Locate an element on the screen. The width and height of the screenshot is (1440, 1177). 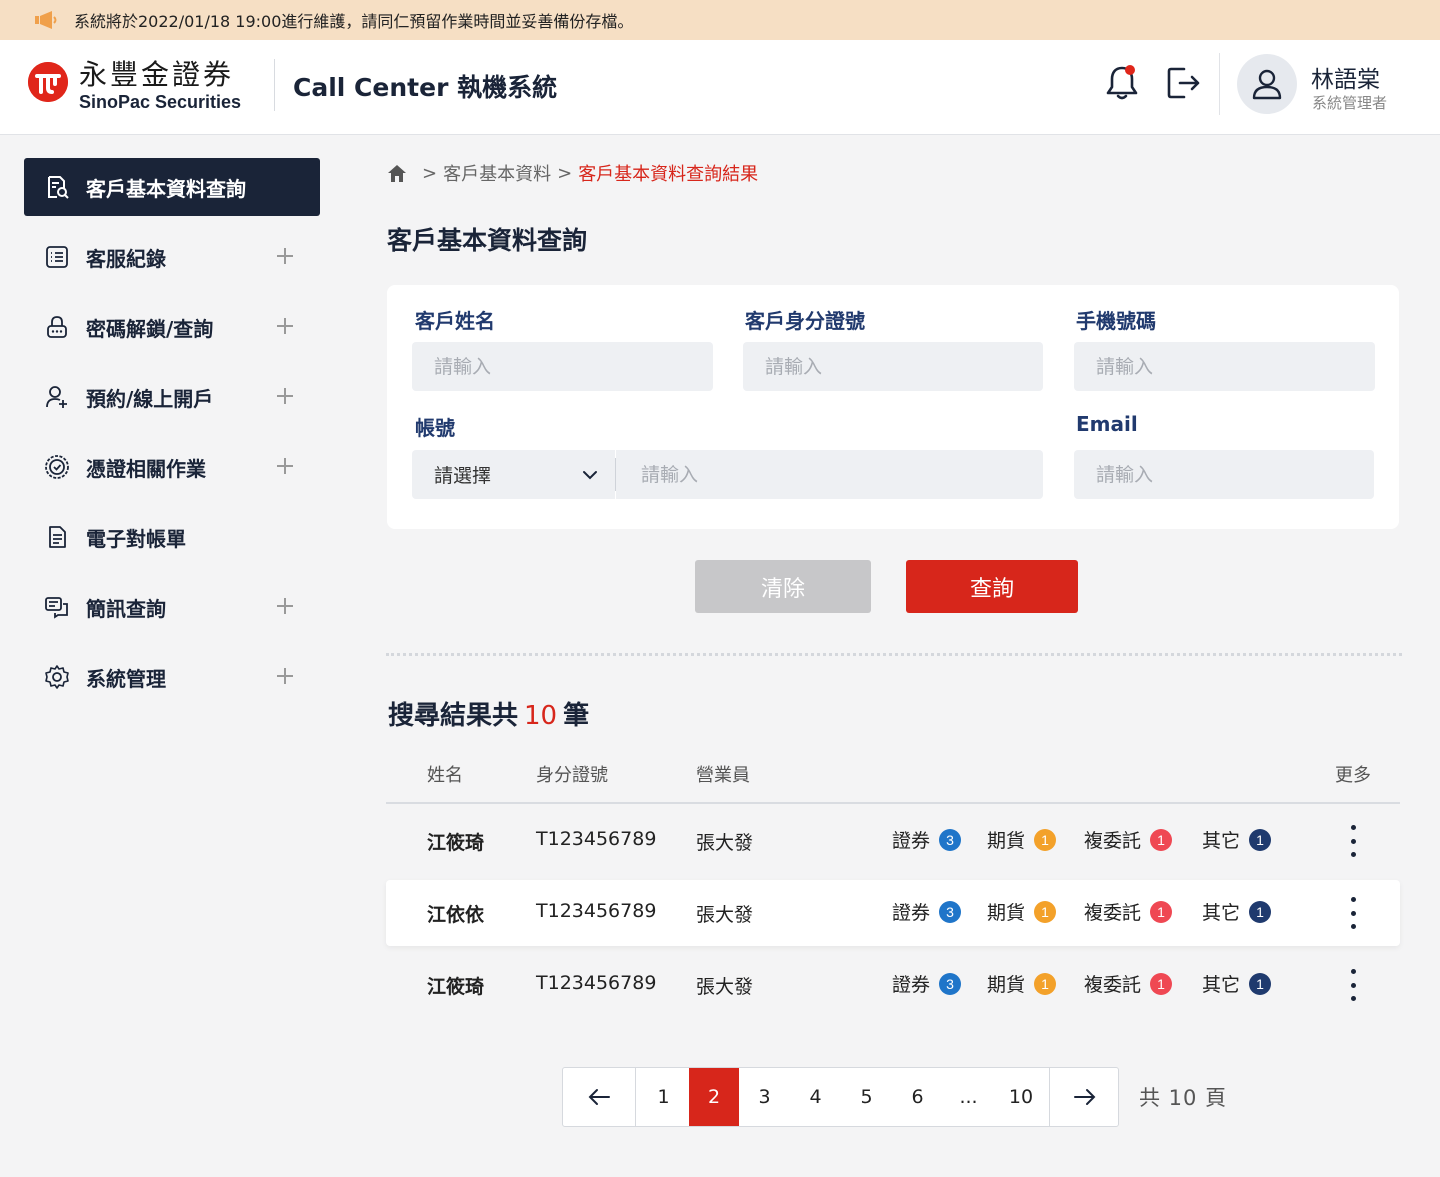
email-input is located at coordinates (1224, 474).